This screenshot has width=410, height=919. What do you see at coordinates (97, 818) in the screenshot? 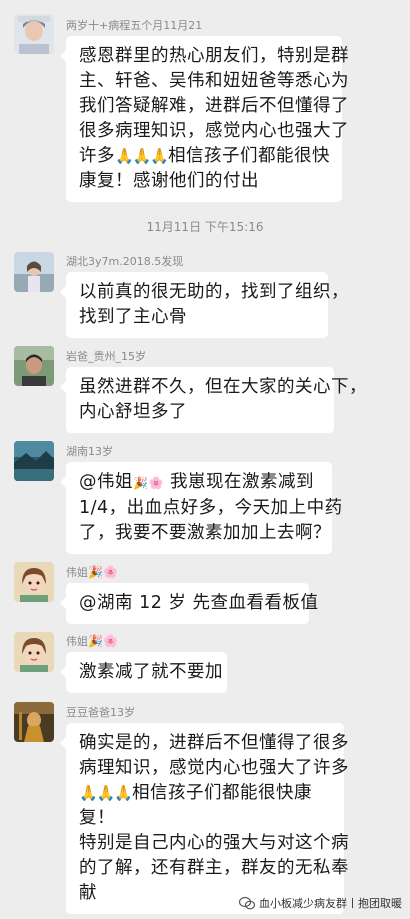
I see `message-text: 复！` at bounding box center [97, 818].